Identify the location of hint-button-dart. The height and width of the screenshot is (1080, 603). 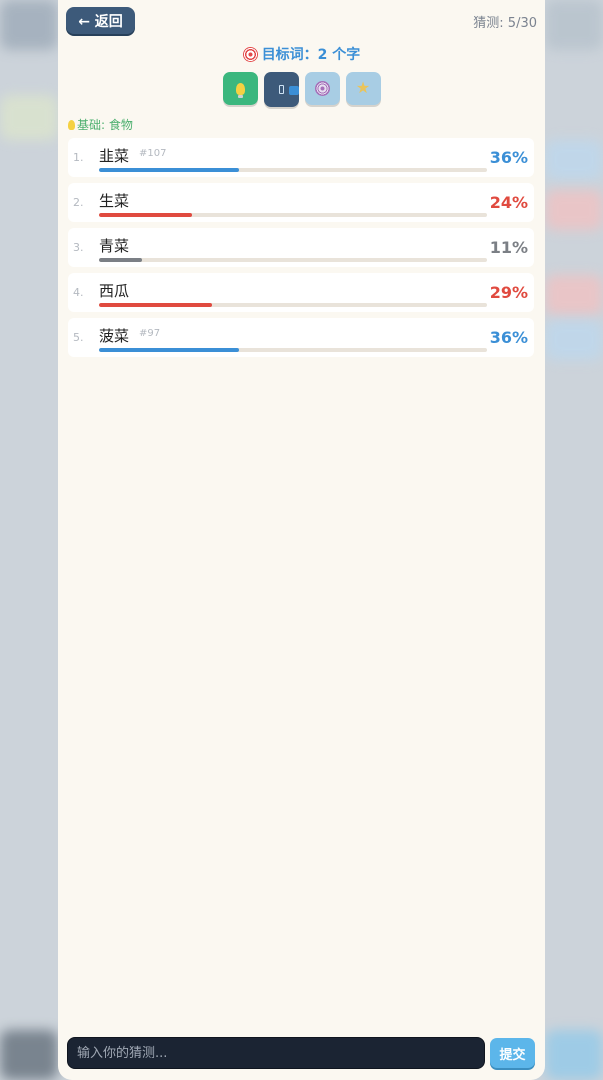
(322, 88).